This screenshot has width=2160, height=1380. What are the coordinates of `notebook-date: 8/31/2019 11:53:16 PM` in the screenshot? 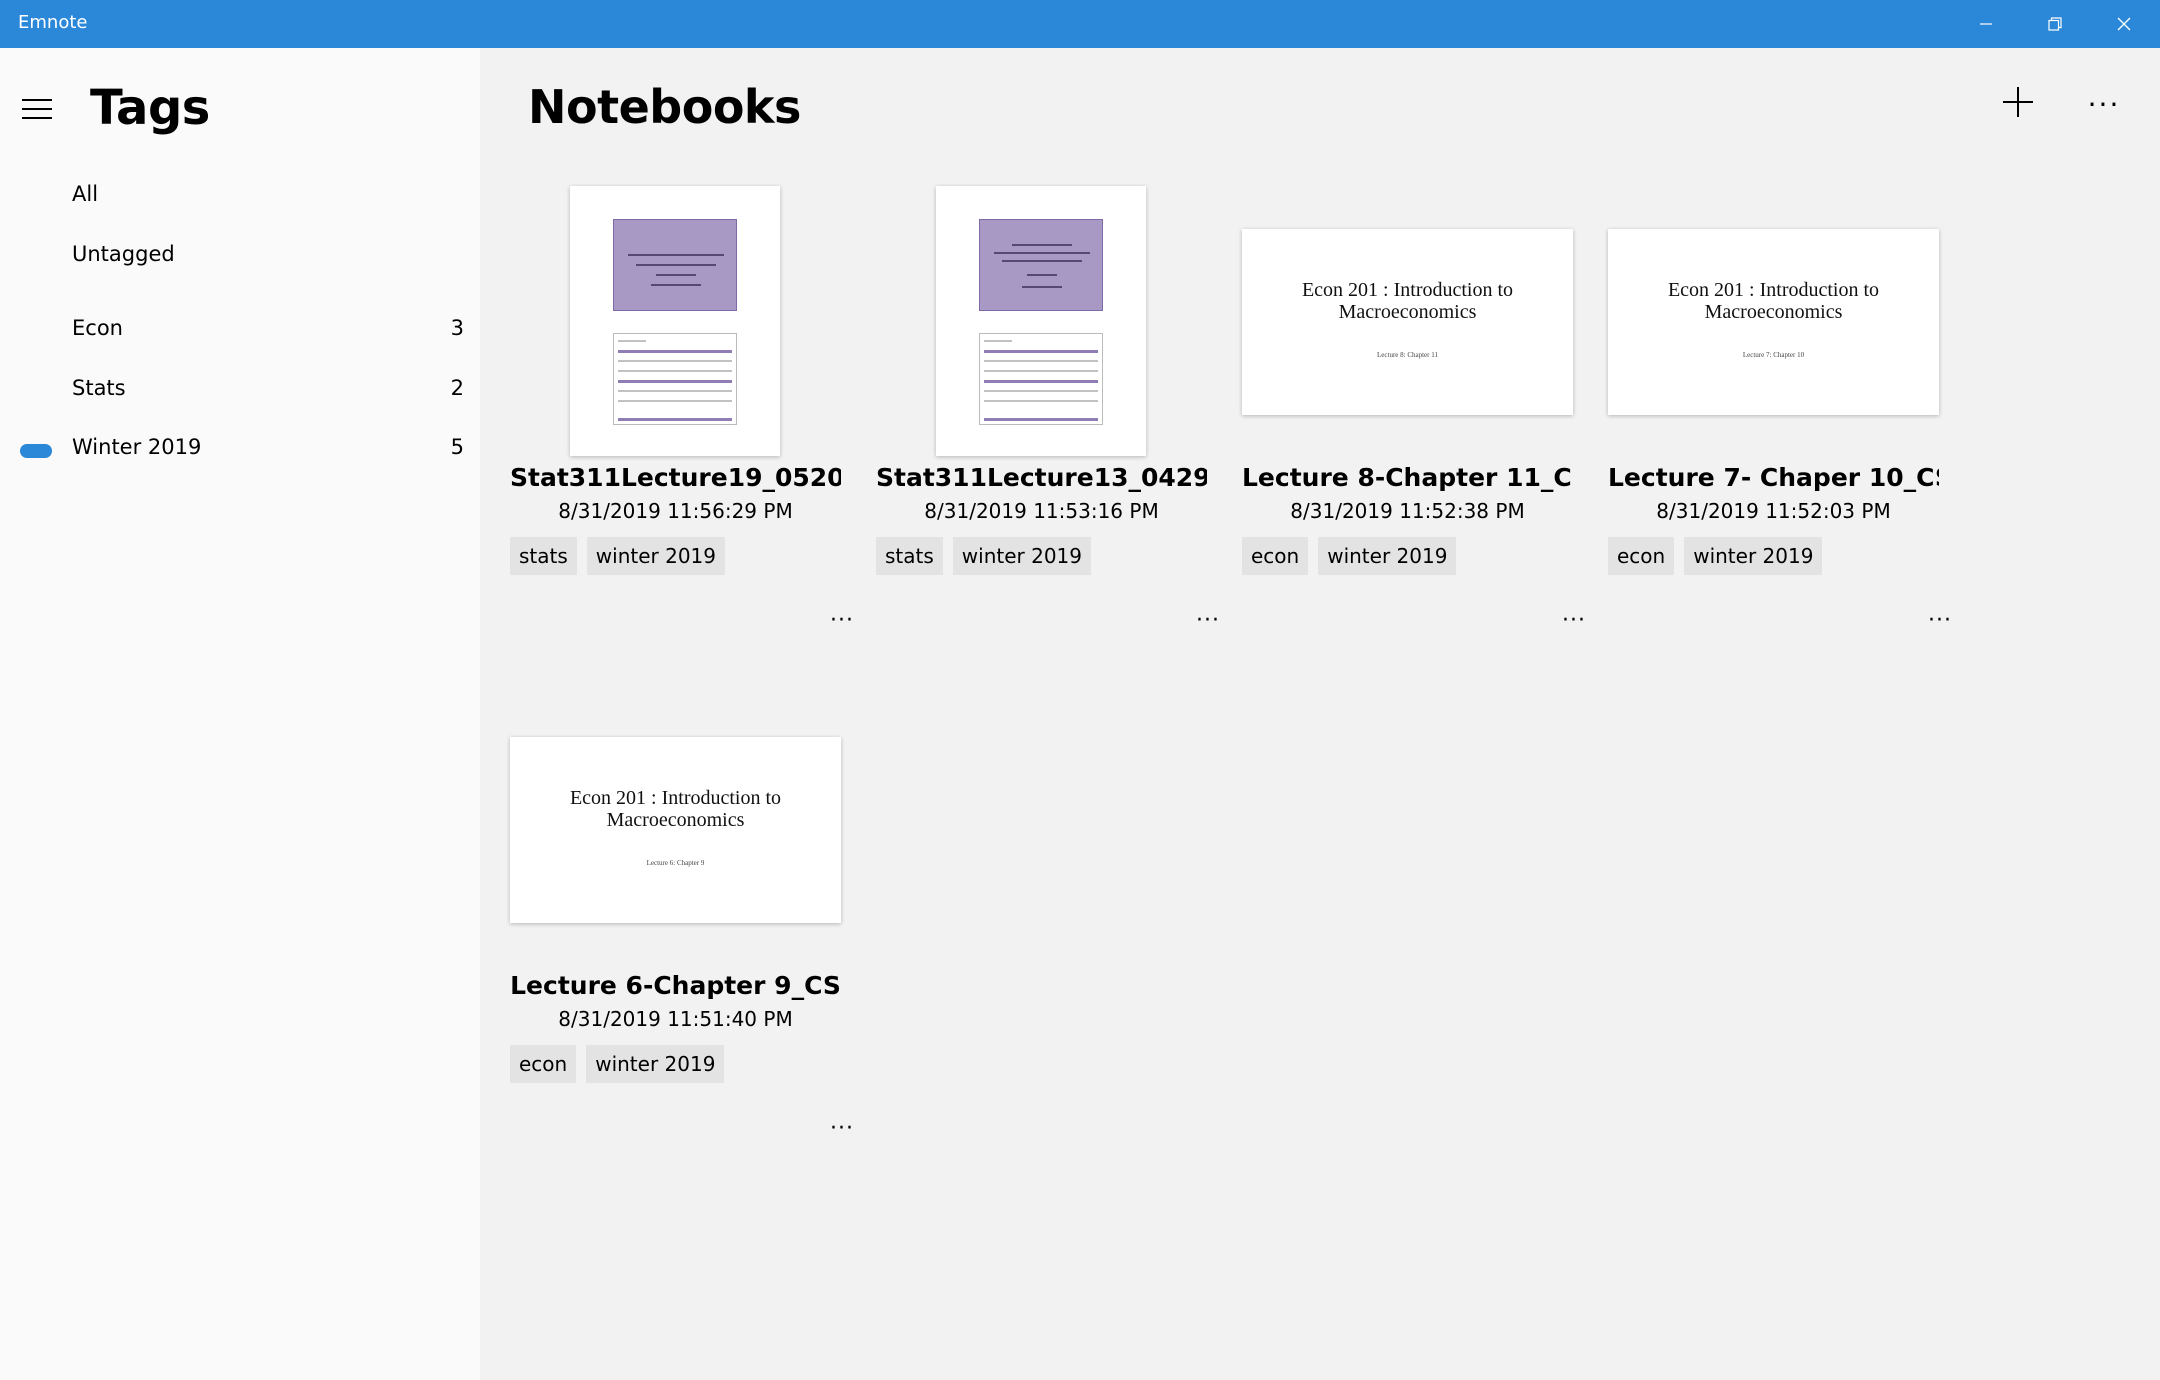 It's located at (1041, 511).